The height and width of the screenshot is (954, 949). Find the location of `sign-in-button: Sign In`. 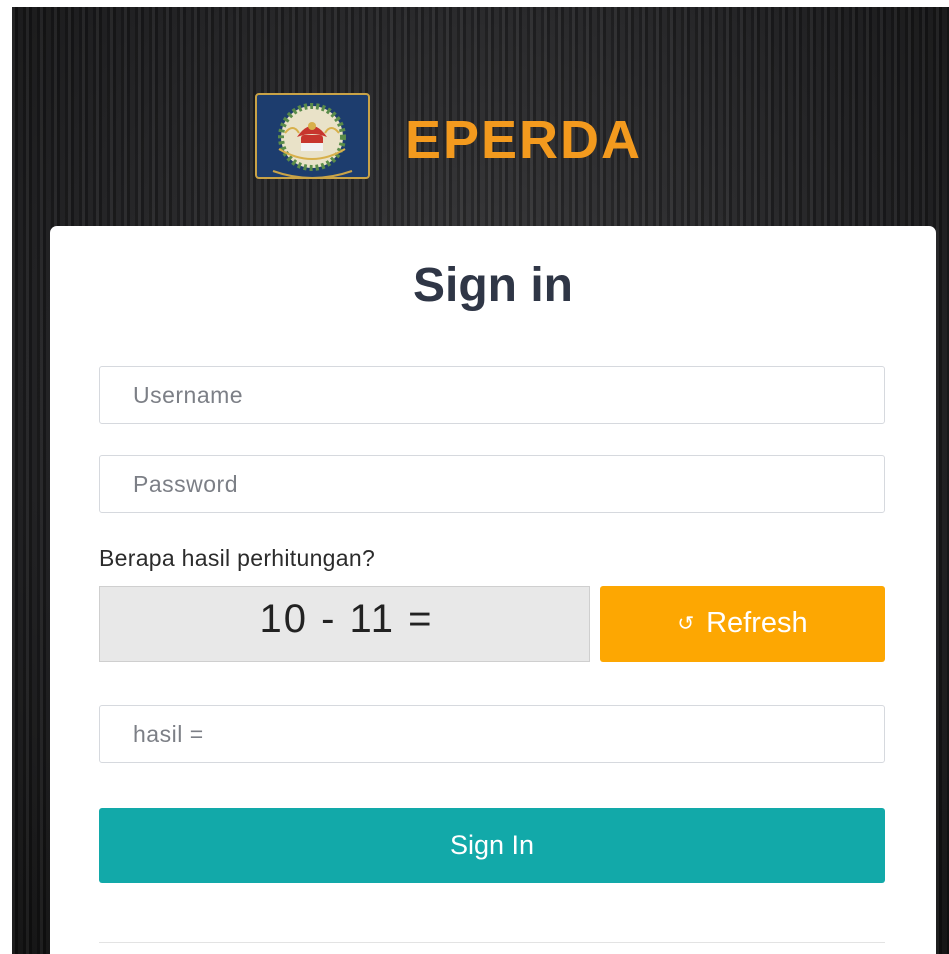

sign-in-button: Sign In is located at coordinates (492, 845).